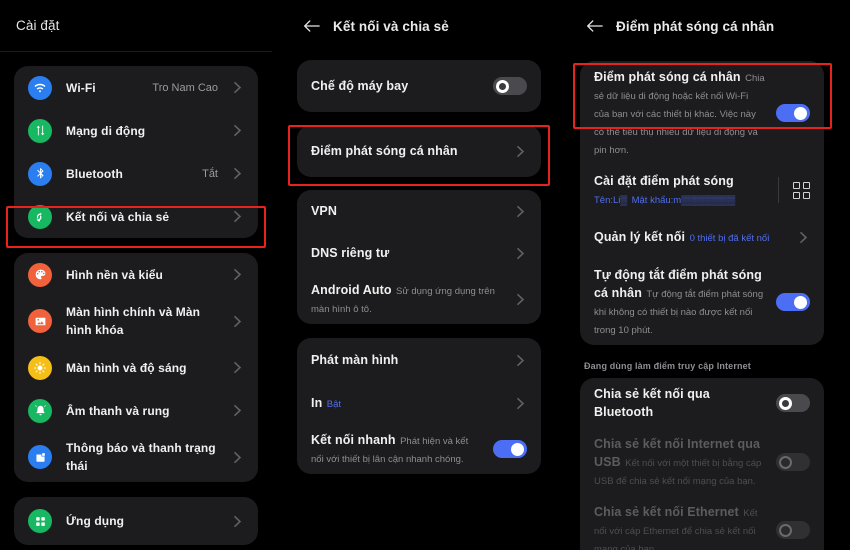 The height and width of the screenshot is (550, 850). Describe the element at coordinates (419, 211) in the screenshot. I see `row-vpn: VPN` at that location.